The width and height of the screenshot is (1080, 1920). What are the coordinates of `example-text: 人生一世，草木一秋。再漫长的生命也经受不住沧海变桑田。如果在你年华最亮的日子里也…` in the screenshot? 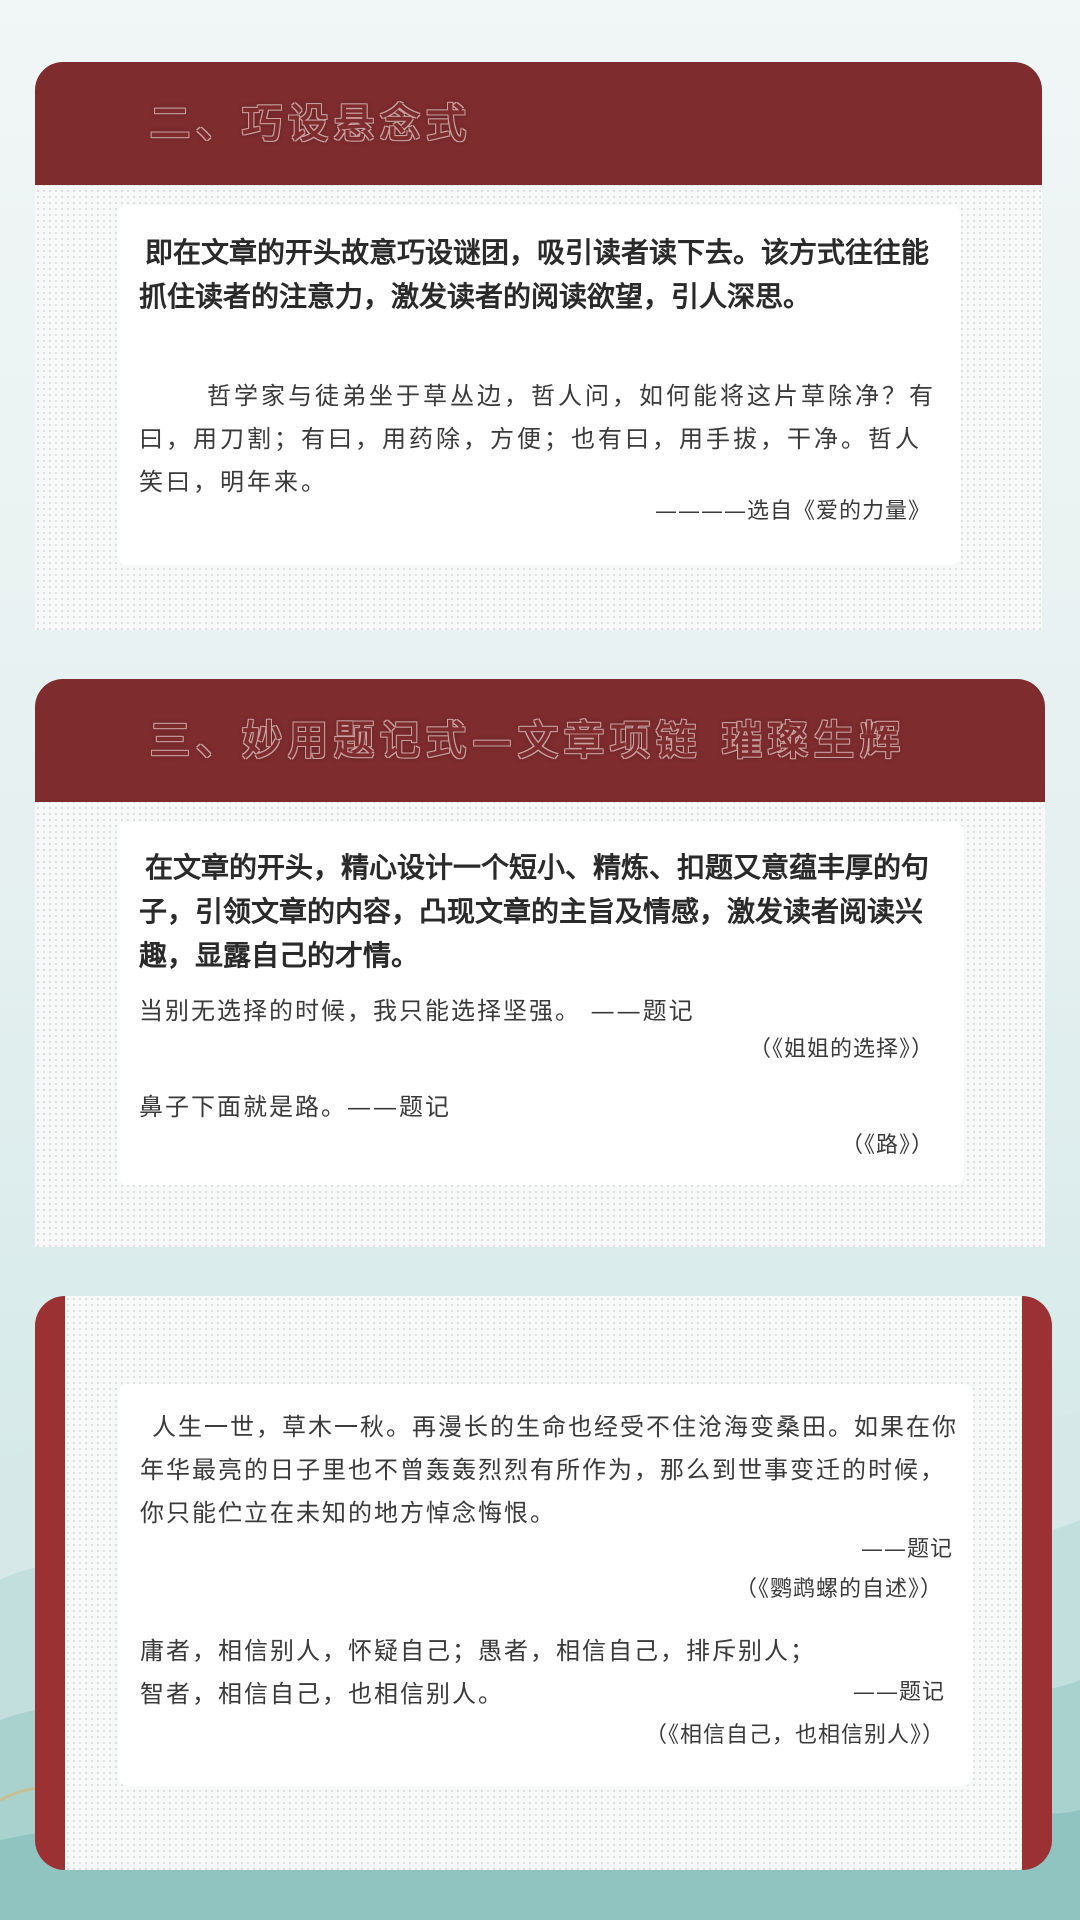 It's located at (549, 1470).